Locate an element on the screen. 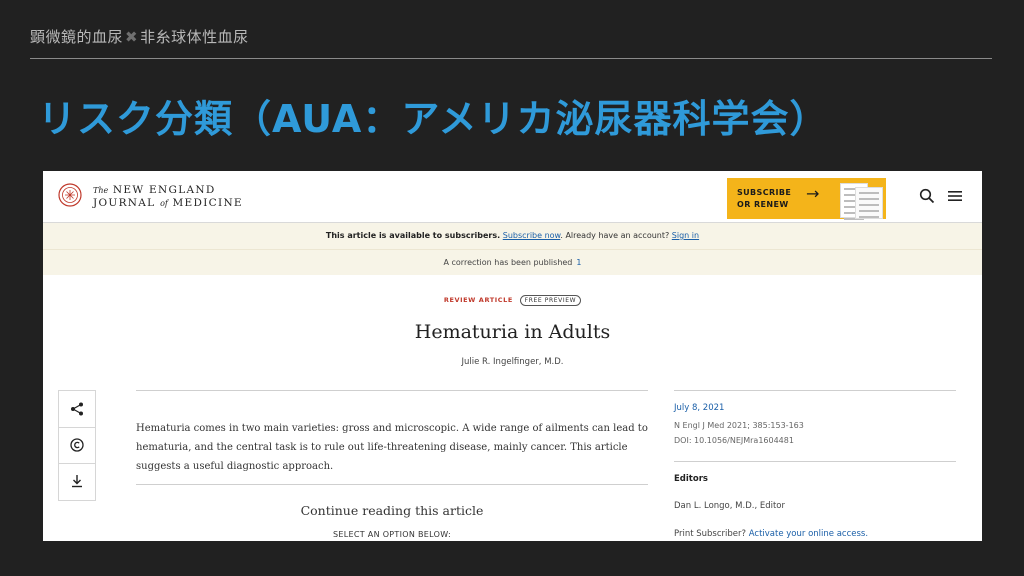 The width and height of the screenshot is (1024, 576). subscribe-banner: SUBSCRIBE OR RENEW → is located at coordinates (806, 199).